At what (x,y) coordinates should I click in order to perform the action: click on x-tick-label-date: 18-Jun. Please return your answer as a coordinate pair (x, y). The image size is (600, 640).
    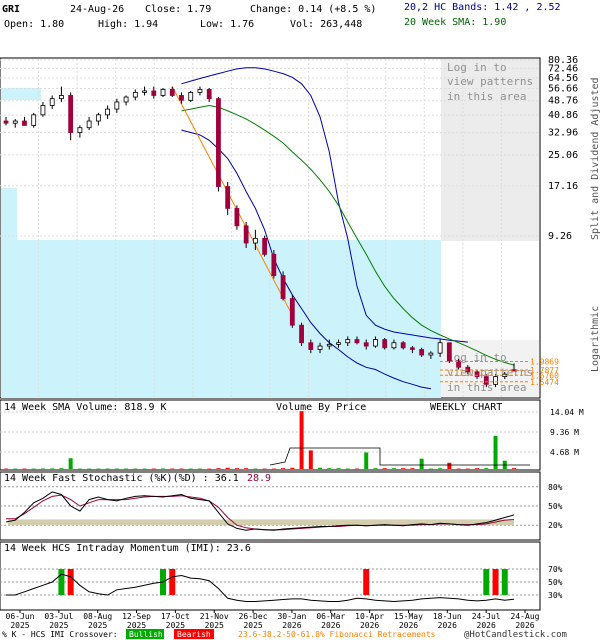
    Looking at the image, I should click on (447, 616).